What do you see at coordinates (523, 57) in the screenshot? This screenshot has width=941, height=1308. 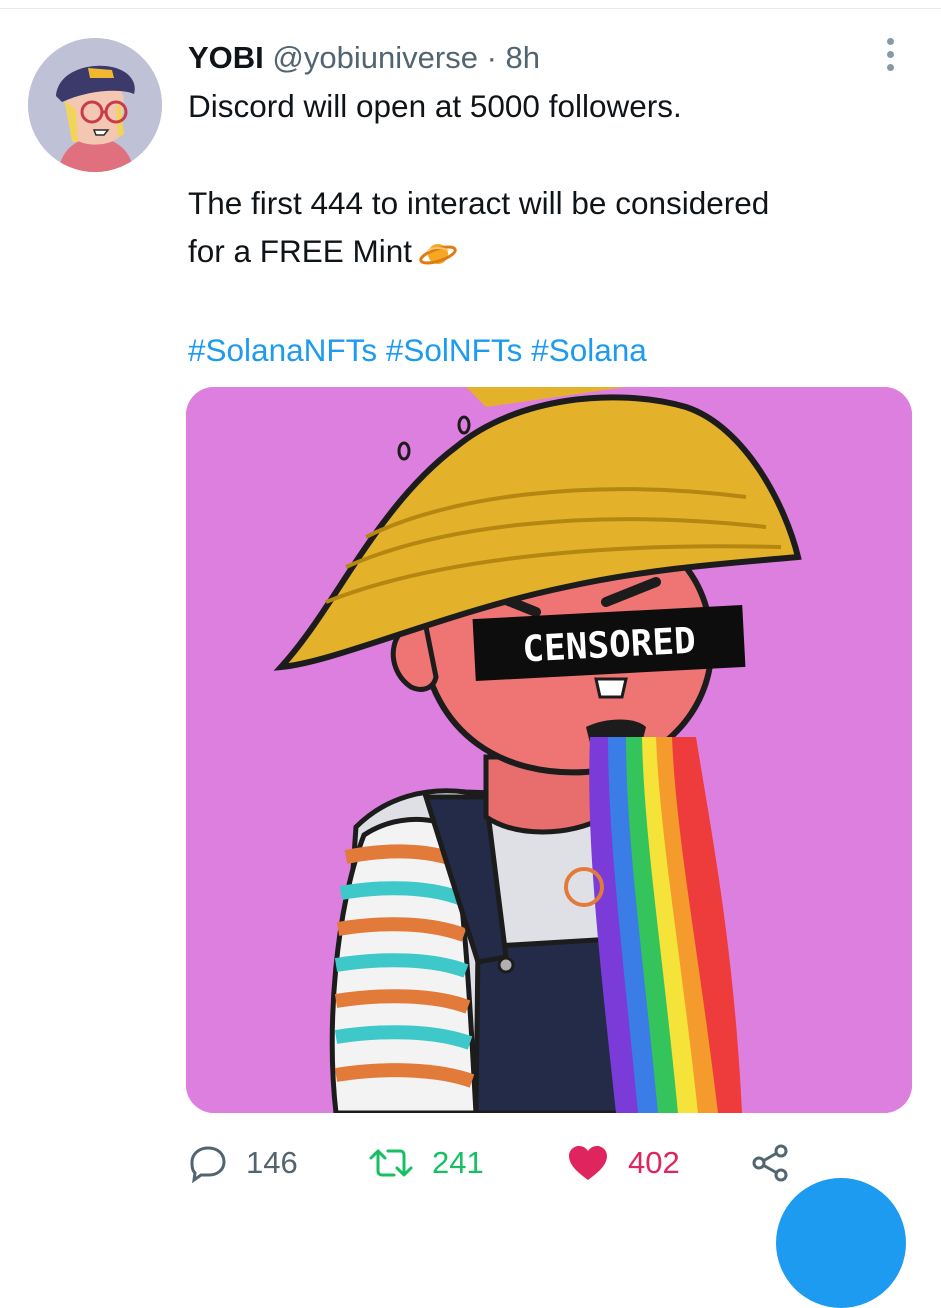 I see `tweet-time: 8h` at bounding box center [523, 57].